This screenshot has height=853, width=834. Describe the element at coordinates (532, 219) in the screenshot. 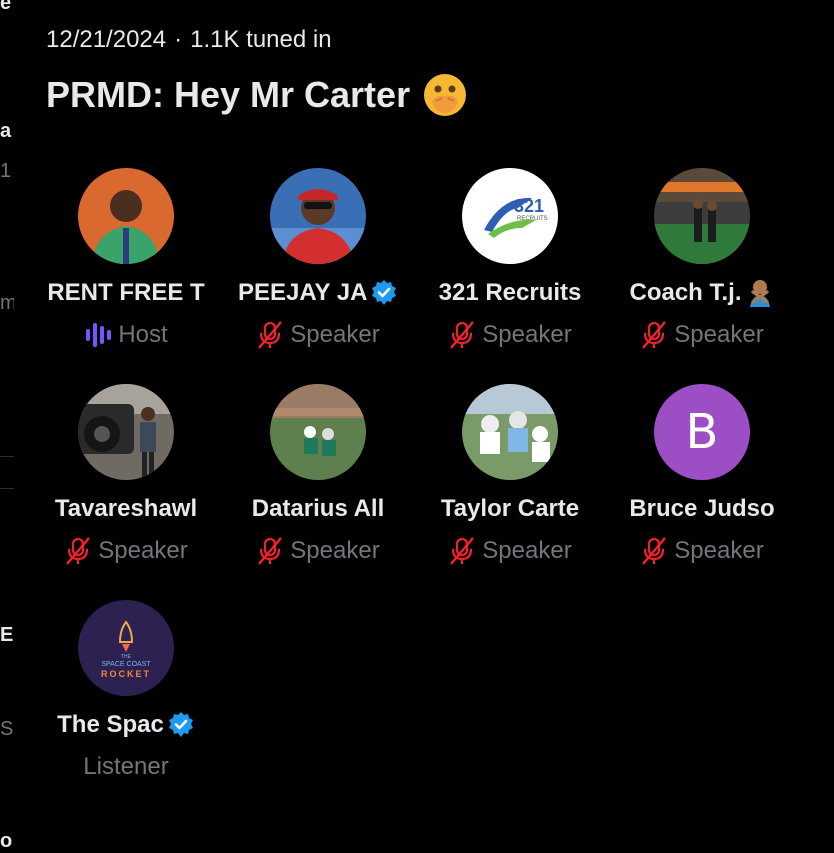

I see `svg-text: RECRUITS` at that location.